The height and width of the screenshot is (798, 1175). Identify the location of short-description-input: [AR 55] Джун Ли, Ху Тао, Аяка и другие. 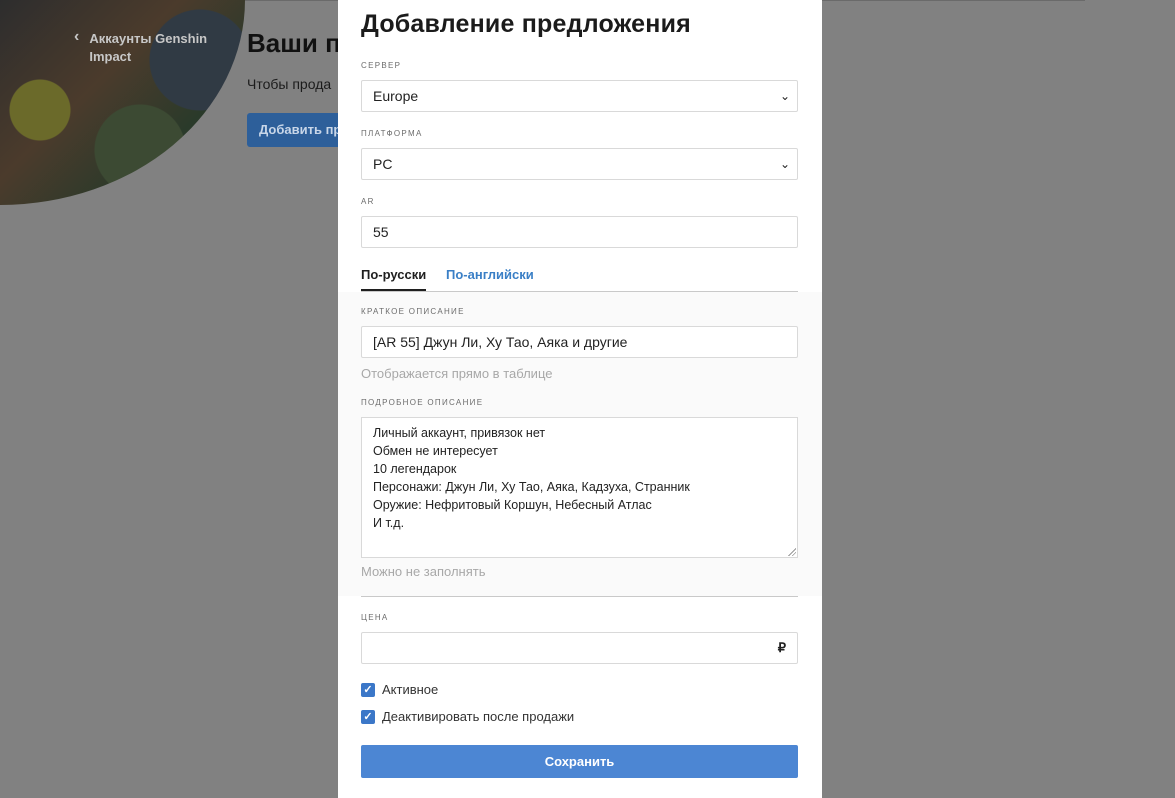
(579, 342).